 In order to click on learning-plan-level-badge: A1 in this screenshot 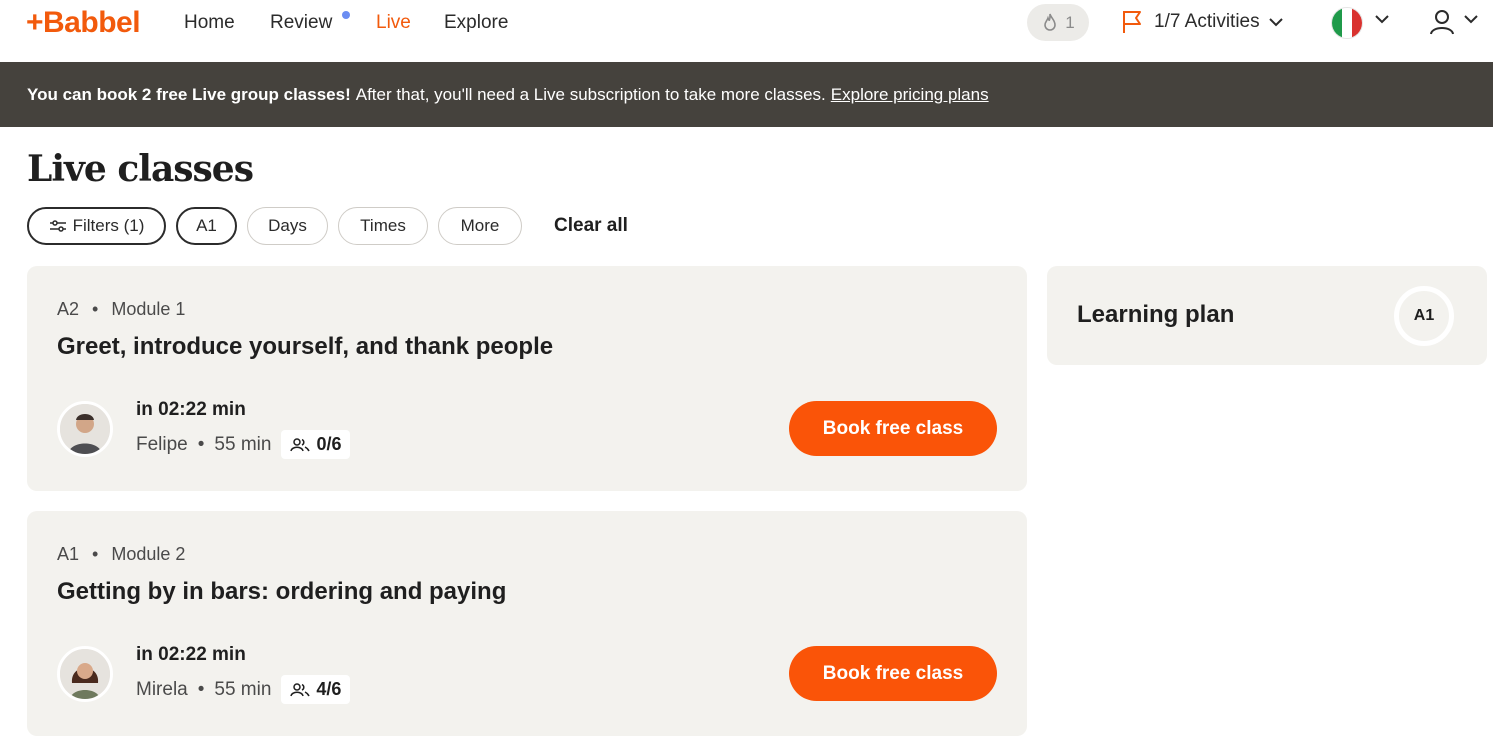, I will do `click(1424, 316)`.